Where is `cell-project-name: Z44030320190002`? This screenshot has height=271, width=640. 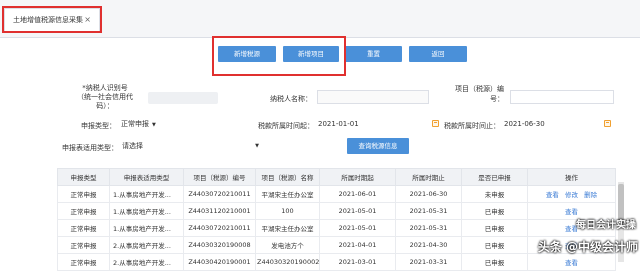 cell-project-name: Z44030320190002 is located at coordinates (287, 262).